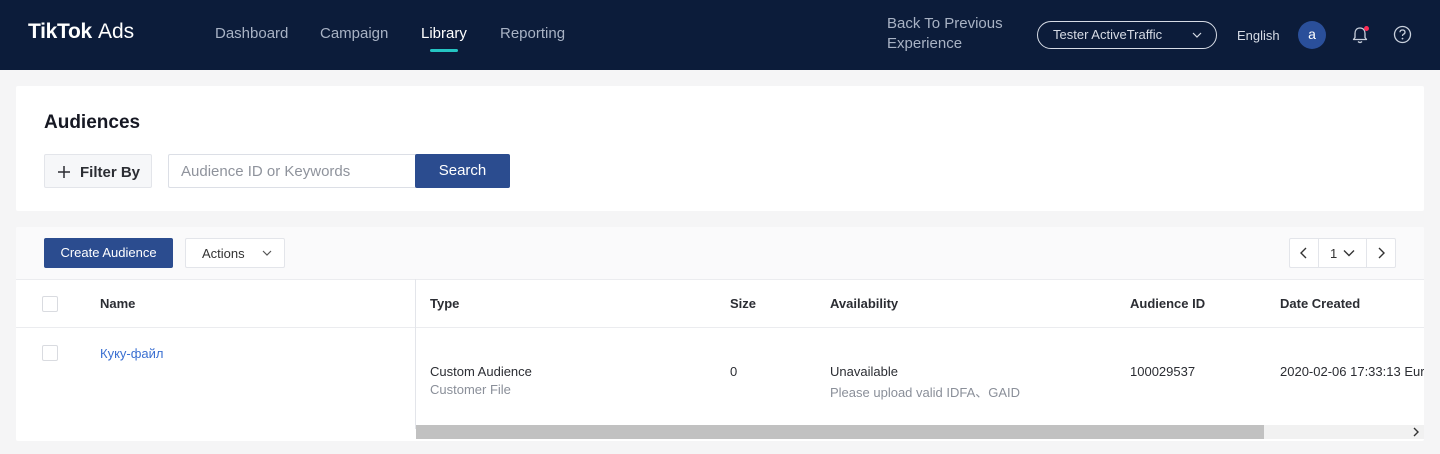  What do you see at coordinates (92, 122) in the screenshot?
I see `page-title: Audiences` at bounding box center [92, 122].